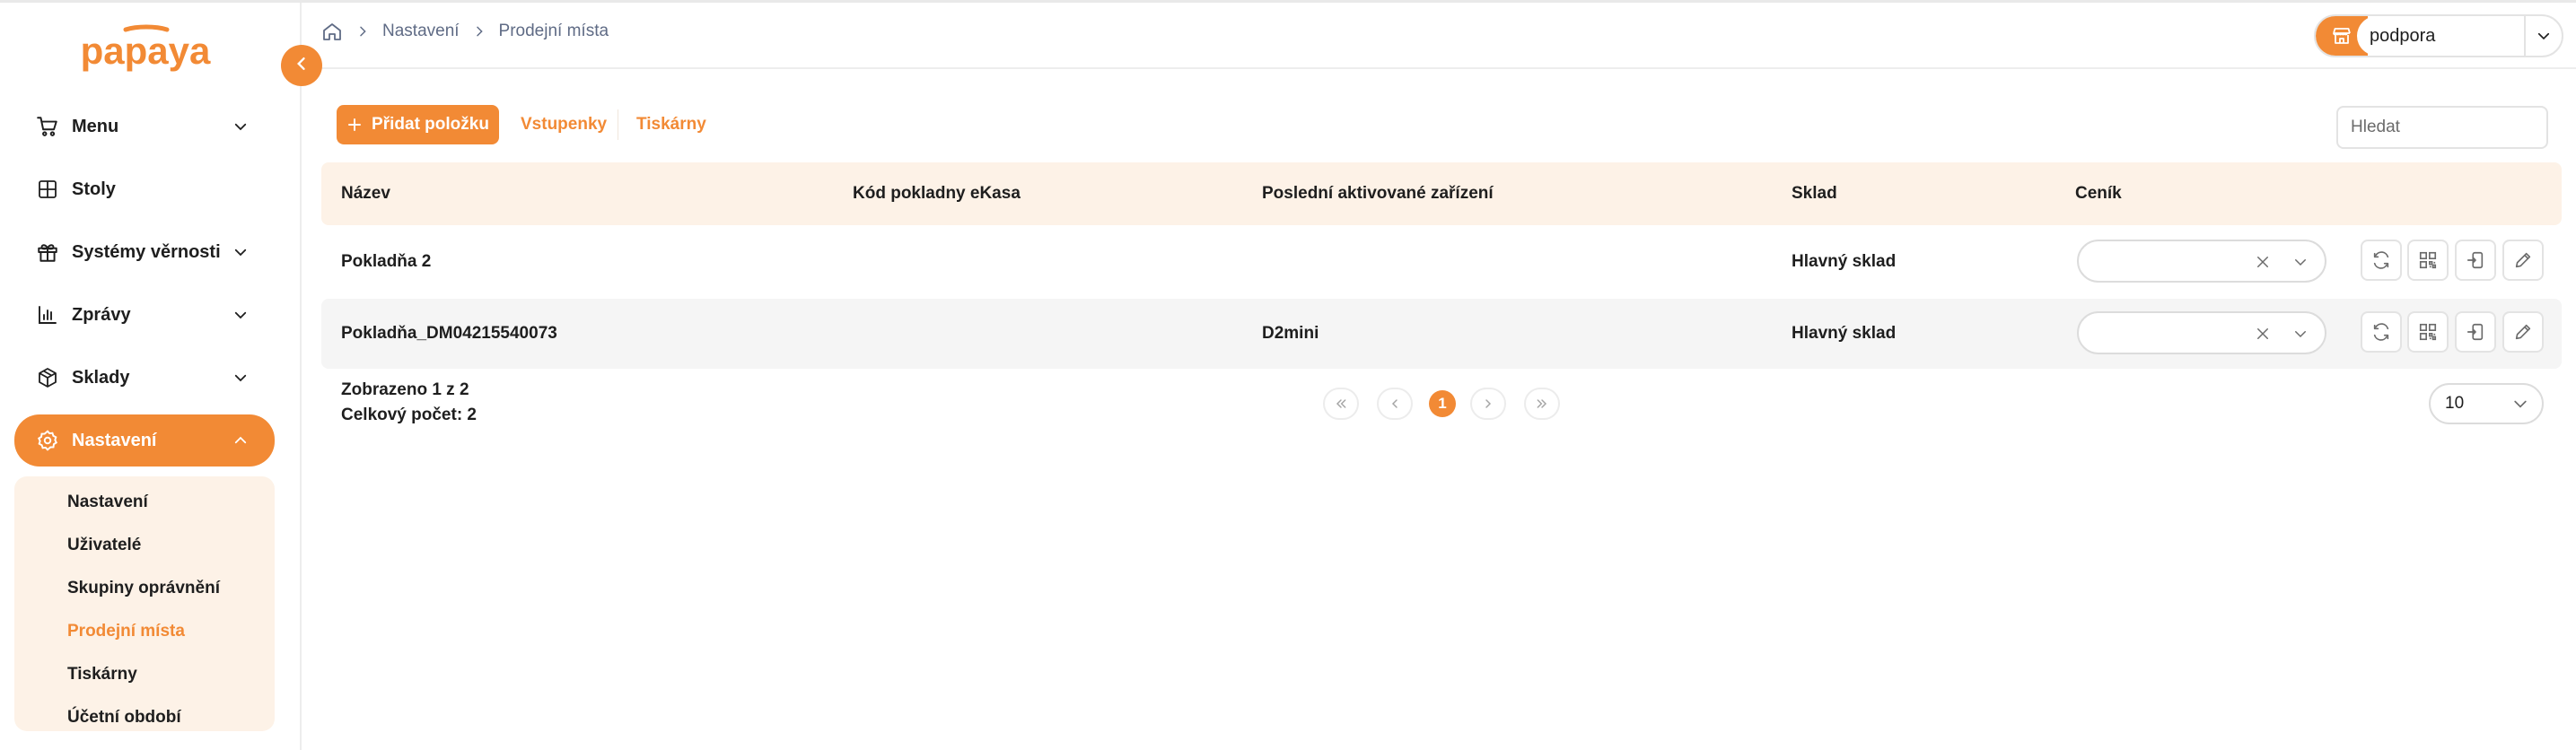 Image resolution: width=2576 pixels, height=750 pixels. Describe the element at coordinates (144, 378) in the screenshot. I see `sidebar-item-warehouses: Sklady` at that location.